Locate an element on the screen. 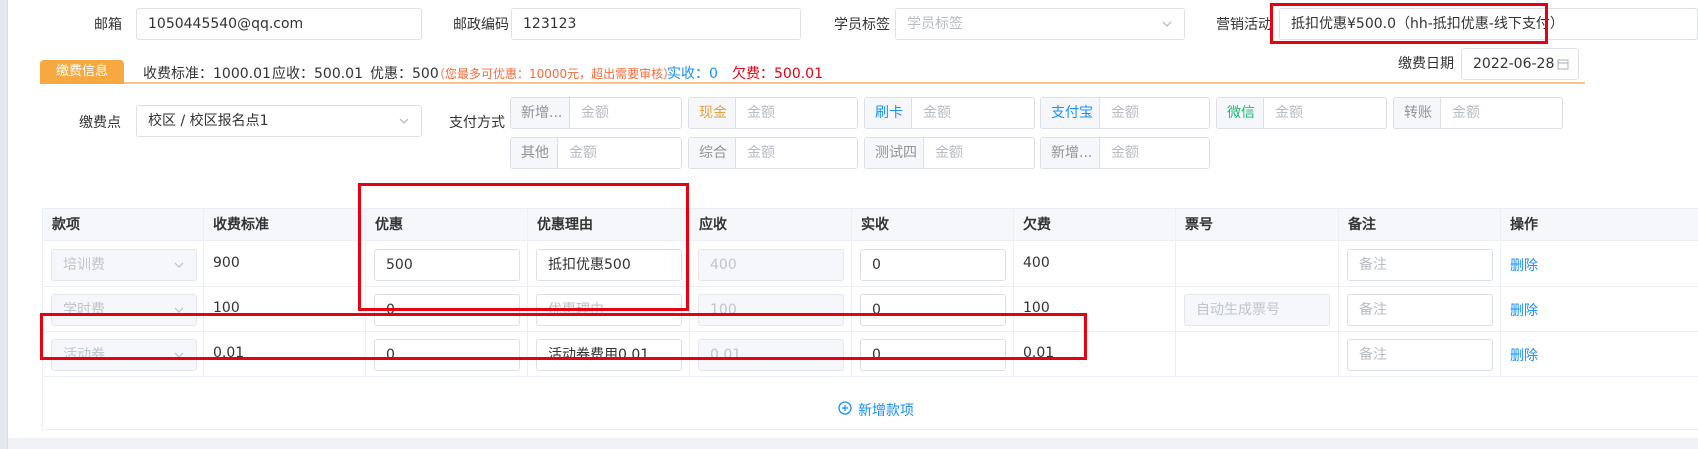 The image size is (1698, 449). column-header-standard: 收费标准 is located at coordinates (285, 225).